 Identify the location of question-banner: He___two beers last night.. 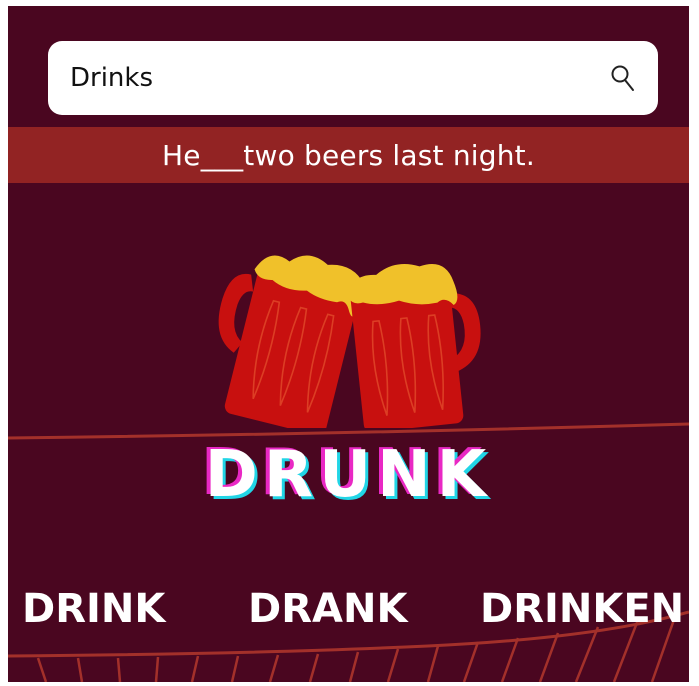
(348, 155).